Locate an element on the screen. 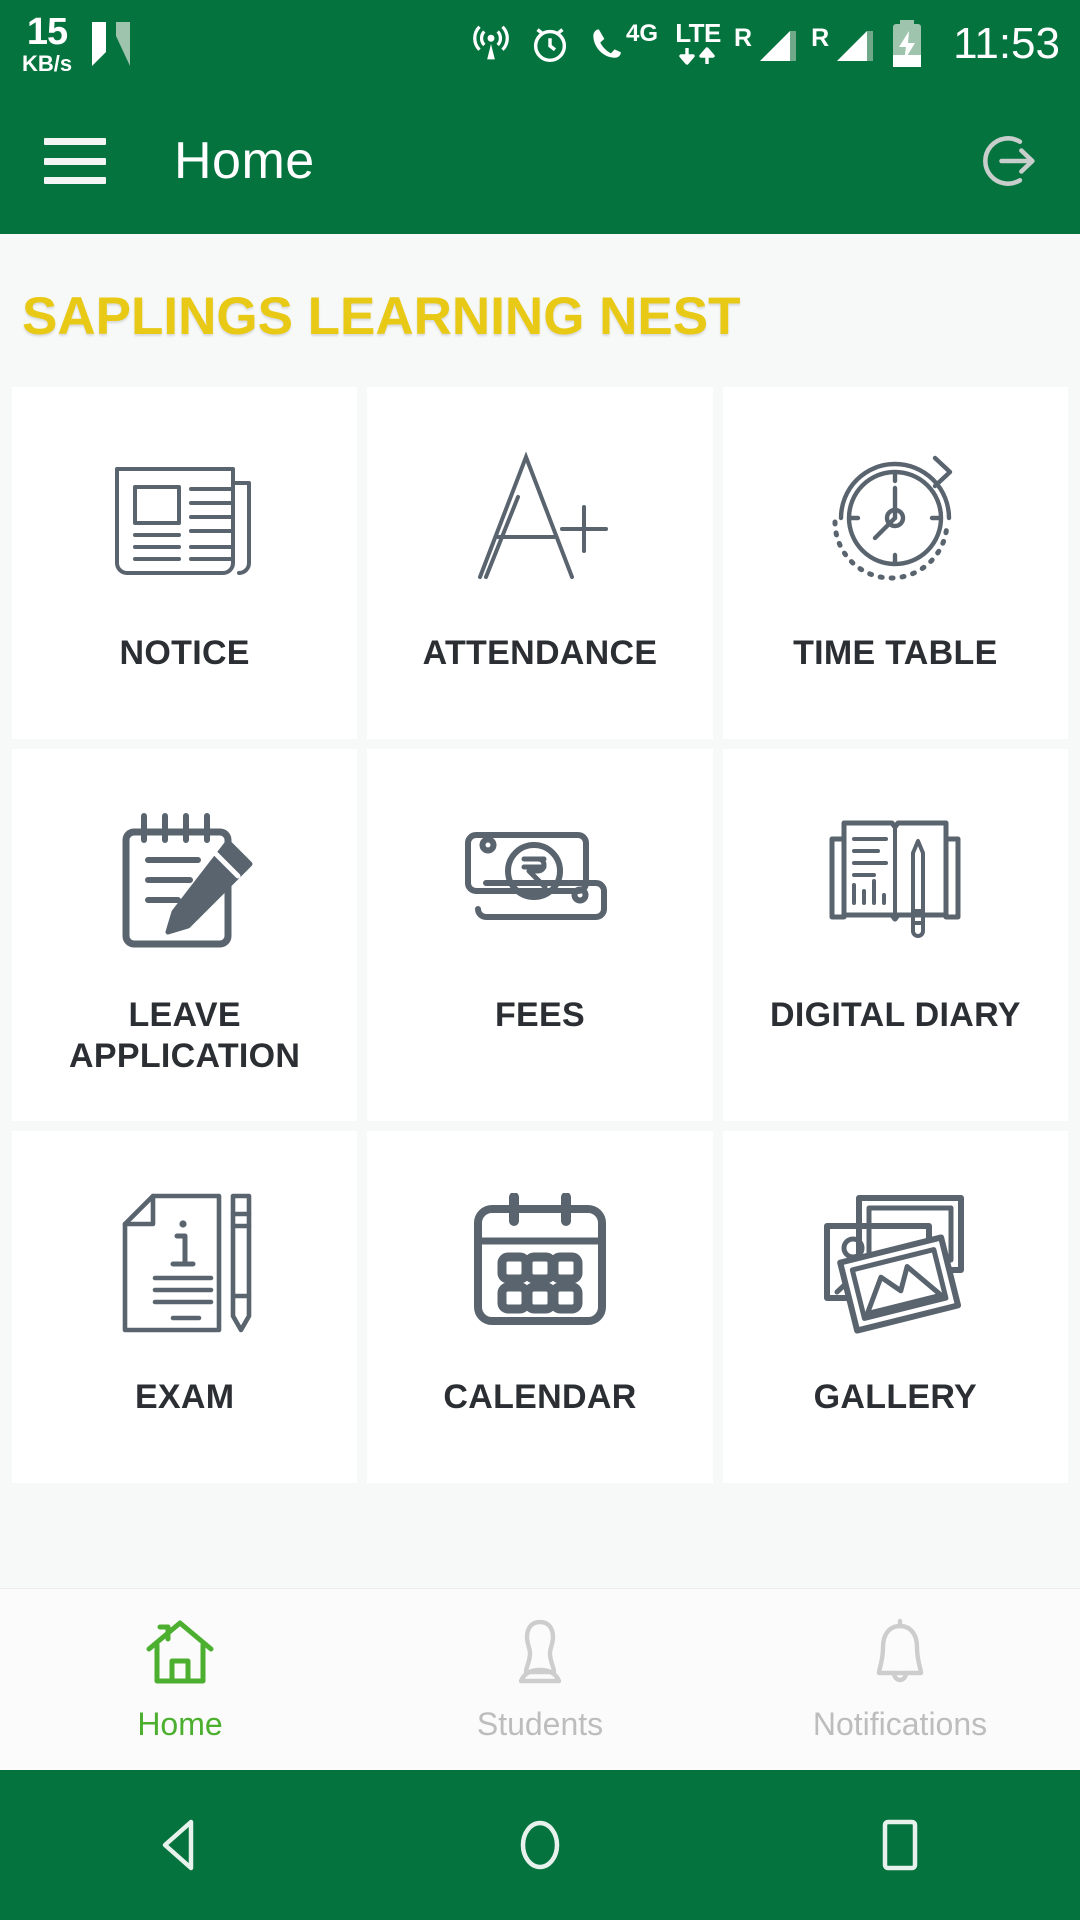 This screenshot has height=1920, width=1080. back-triangle-icon is located at coordinates (180, 1845).